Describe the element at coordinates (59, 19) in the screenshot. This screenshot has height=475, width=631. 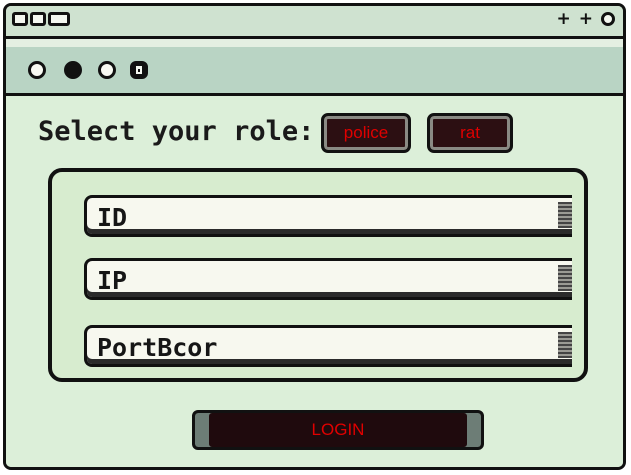
I see `maximize-window-button` at that location.